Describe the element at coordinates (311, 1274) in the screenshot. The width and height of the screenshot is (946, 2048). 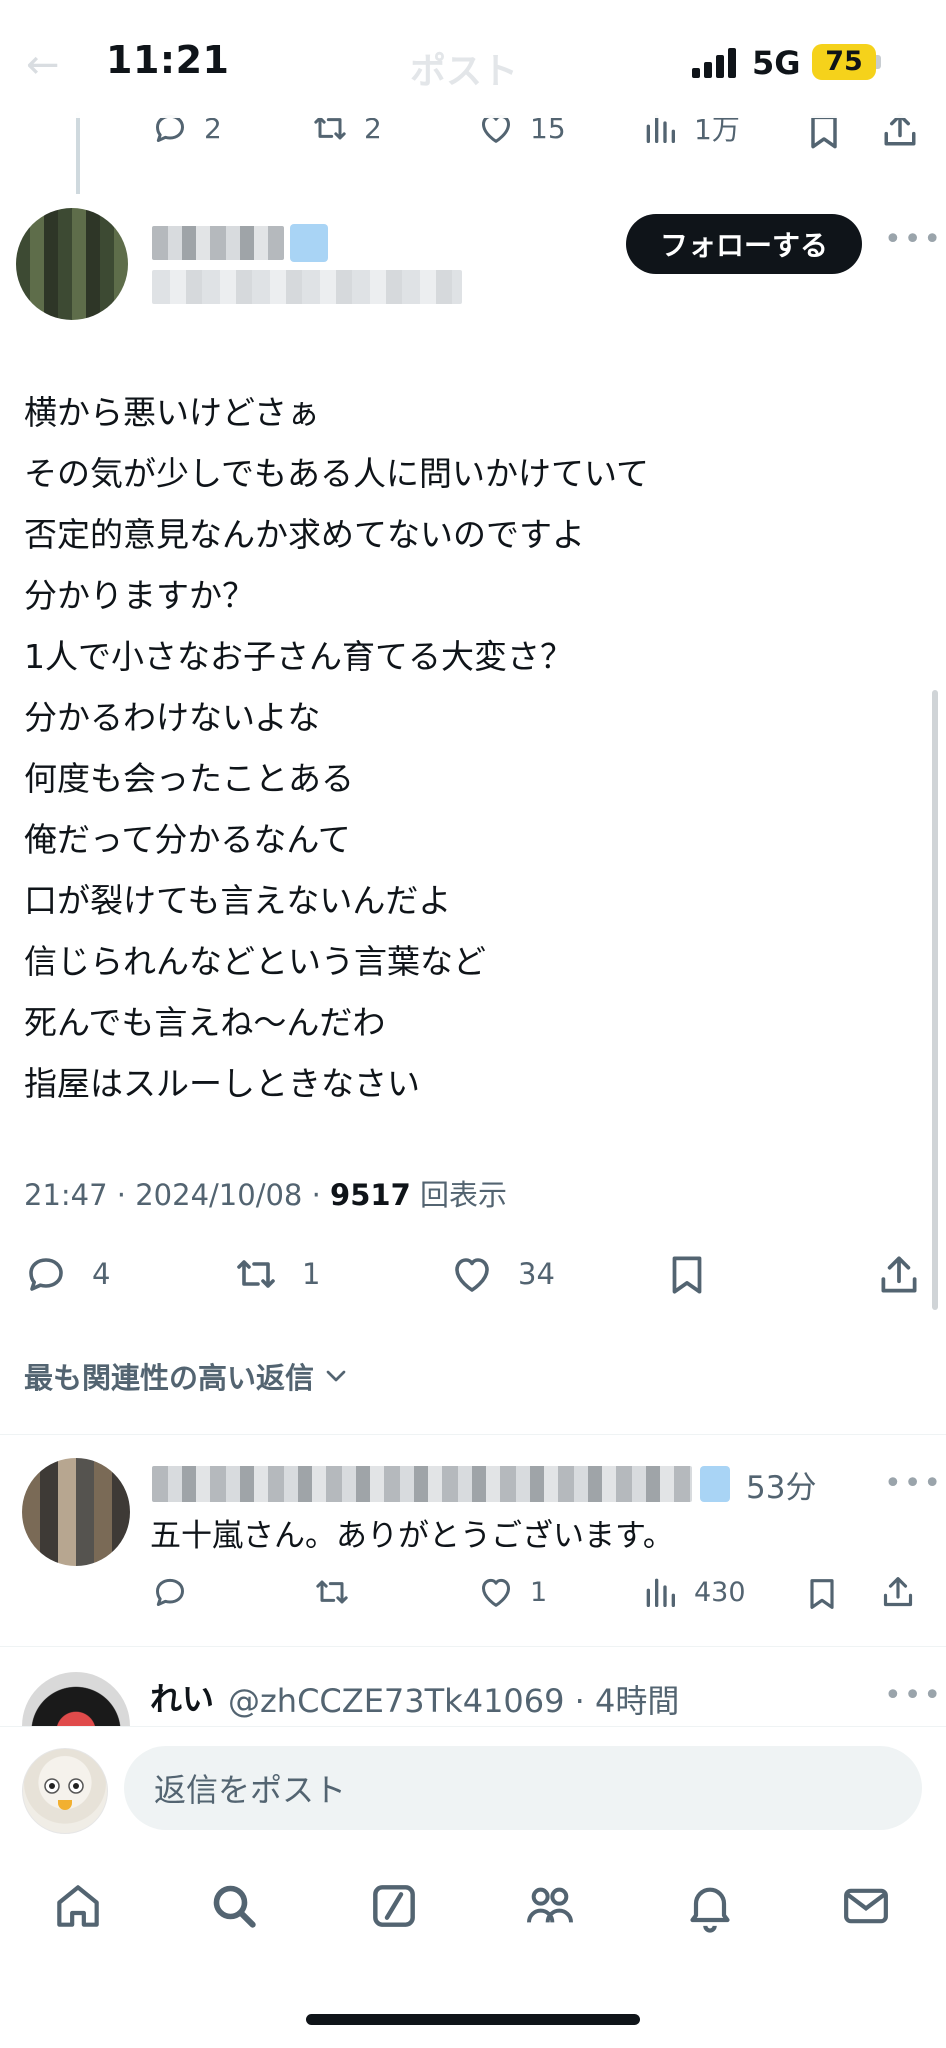
I see `repost-count: 1` at that location.